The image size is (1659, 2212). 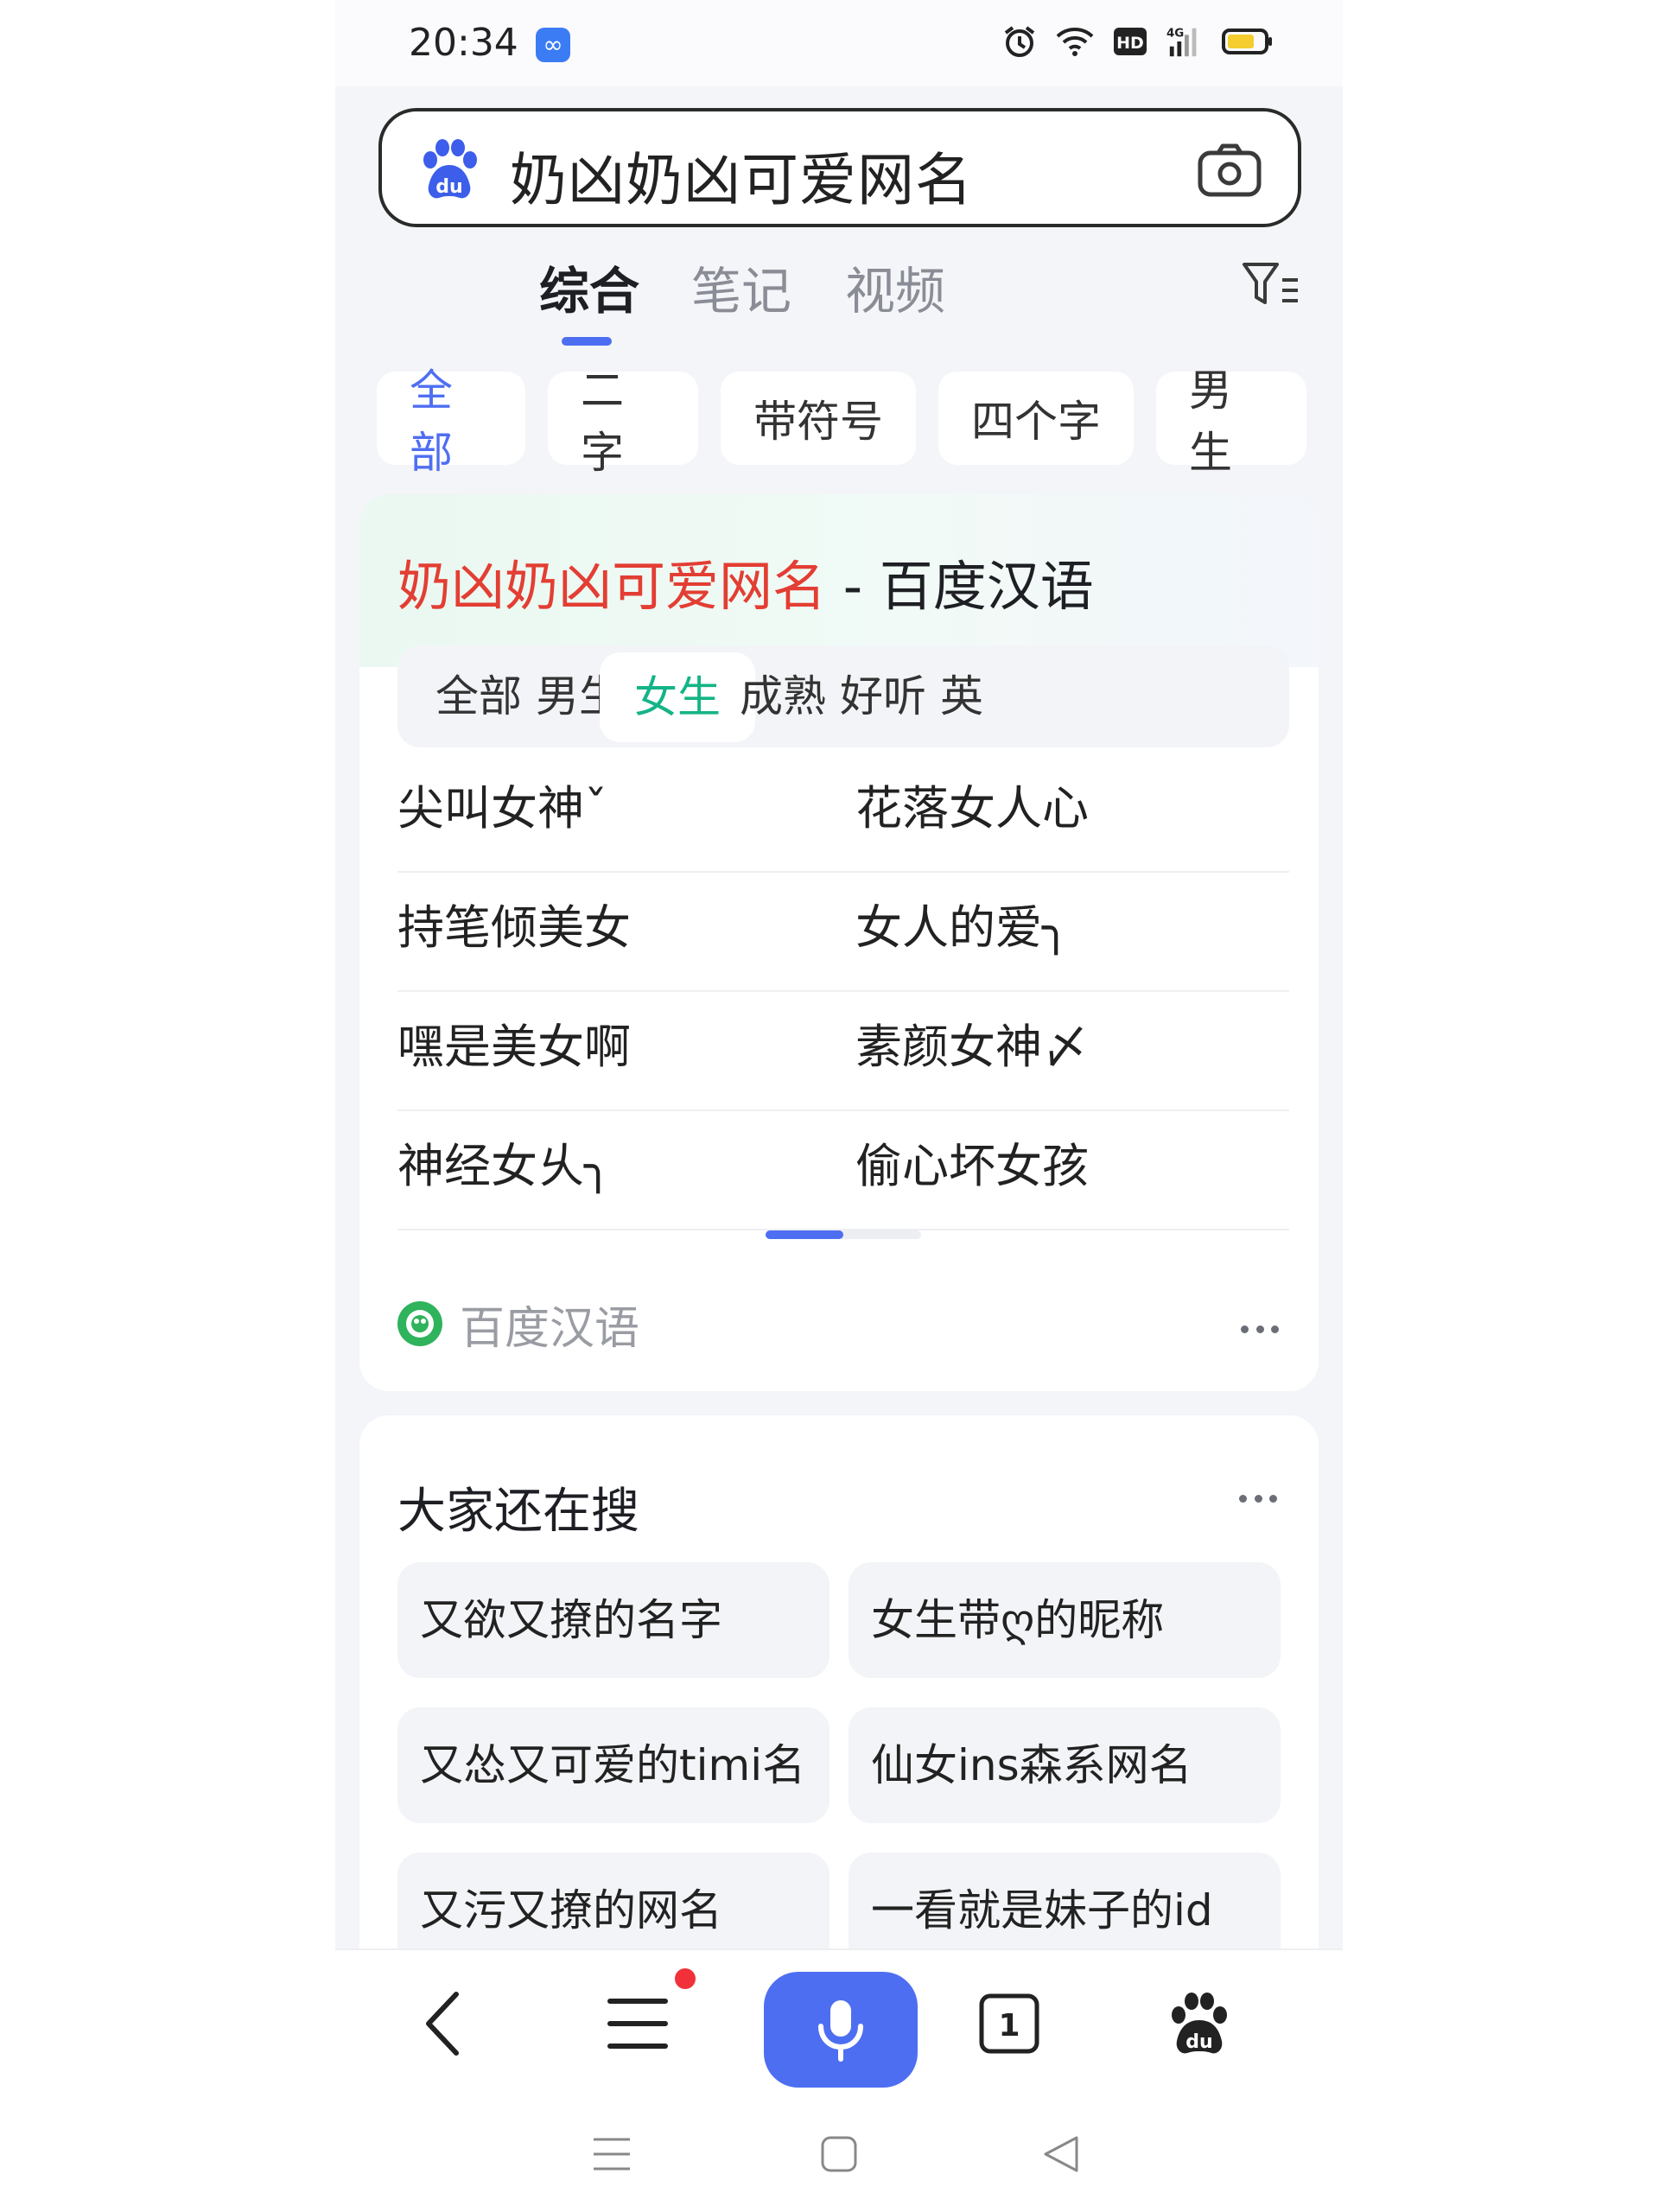 I want to click on hd-icon: HD, so click(x=1130, y=41).